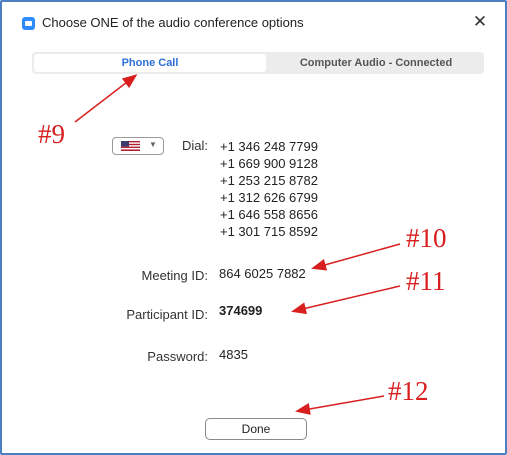 The image size is (507, 455). What do you see at coordinates (269, 197) in the screenshot?
I see `dial-number: +1 312 626 6799` at bounding box center [269, 197].